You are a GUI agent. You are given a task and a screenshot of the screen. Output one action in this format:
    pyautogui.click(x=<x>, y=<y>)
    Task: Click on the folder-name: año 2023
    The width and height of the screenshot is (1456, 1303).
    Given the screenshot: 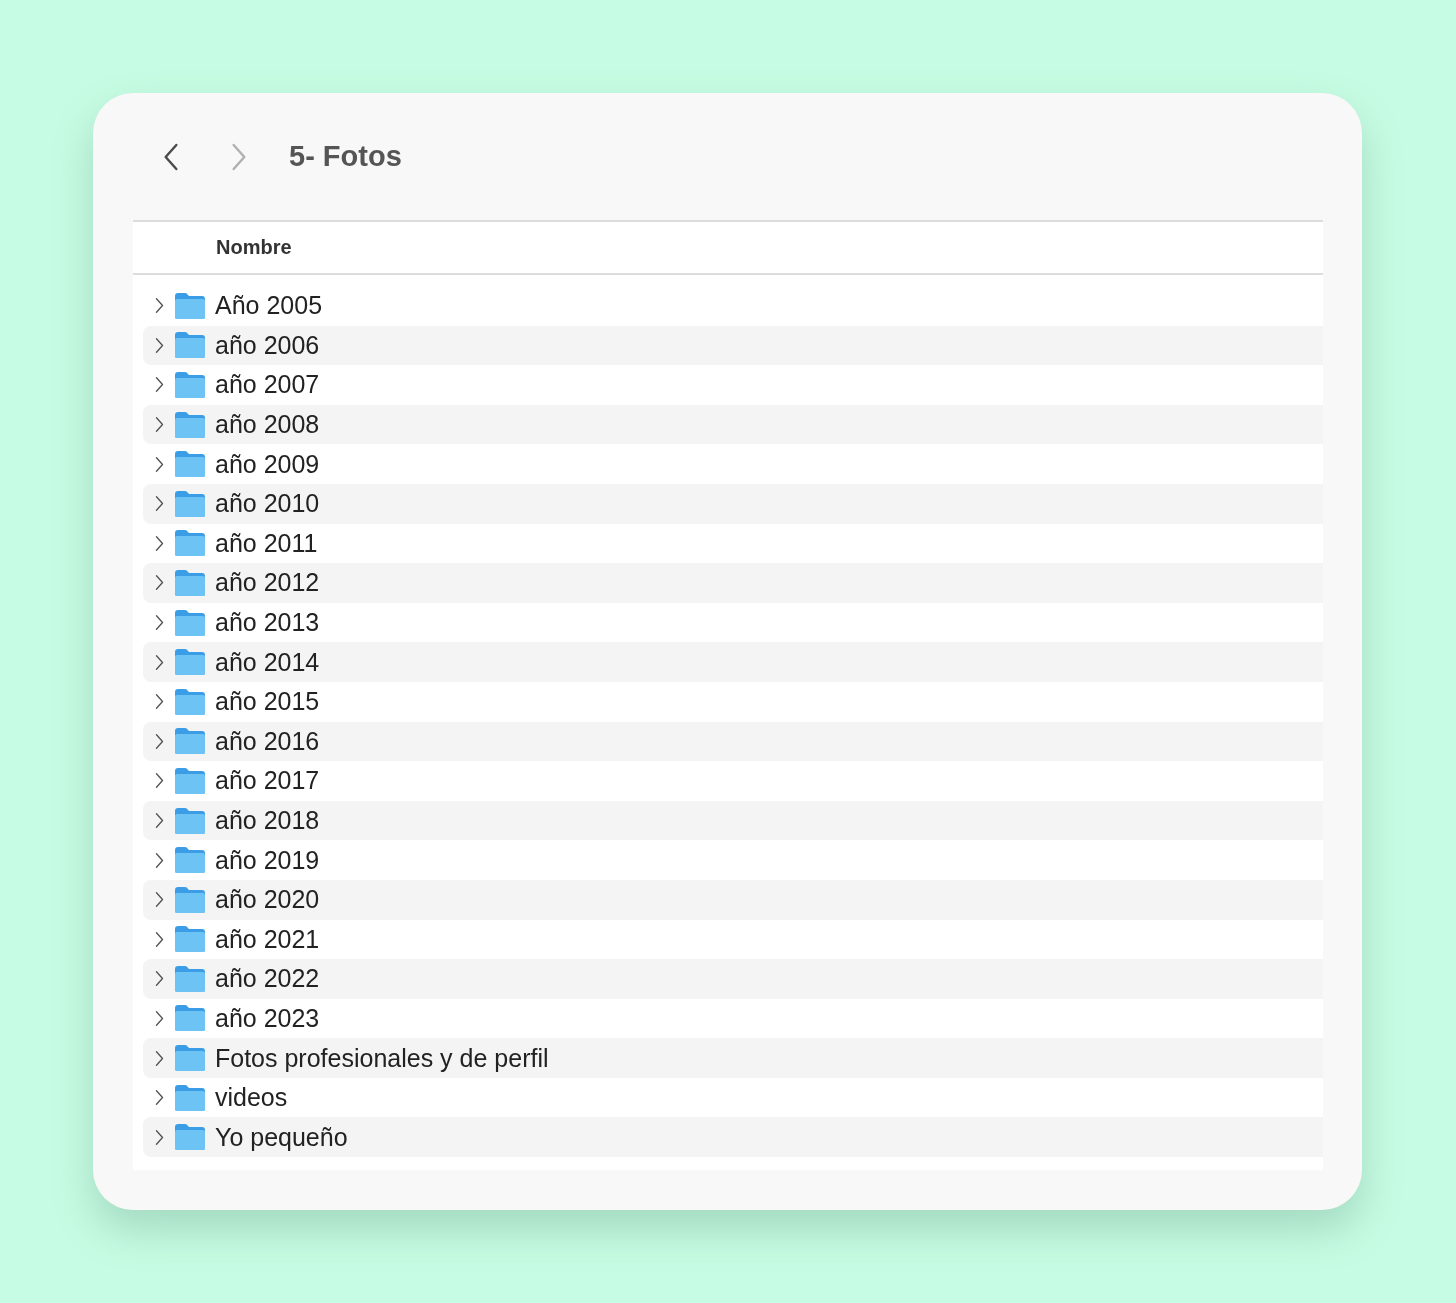 What is the action you would take?
    pyautogui.click(x=267, y=1018)
    